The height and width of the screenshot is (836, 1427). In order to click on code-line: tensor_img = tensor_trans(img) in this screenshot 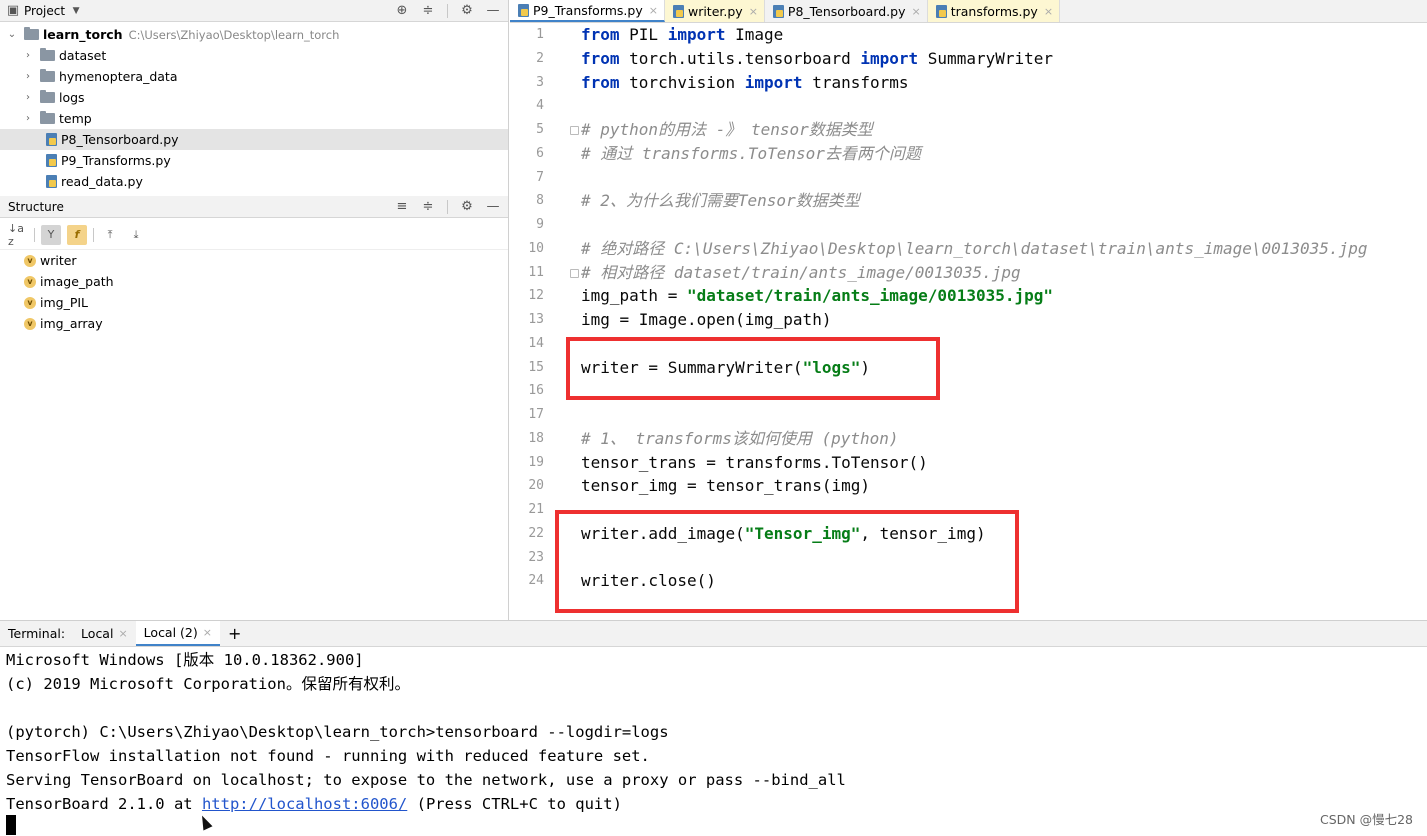, I will do `click(725, 486)`.